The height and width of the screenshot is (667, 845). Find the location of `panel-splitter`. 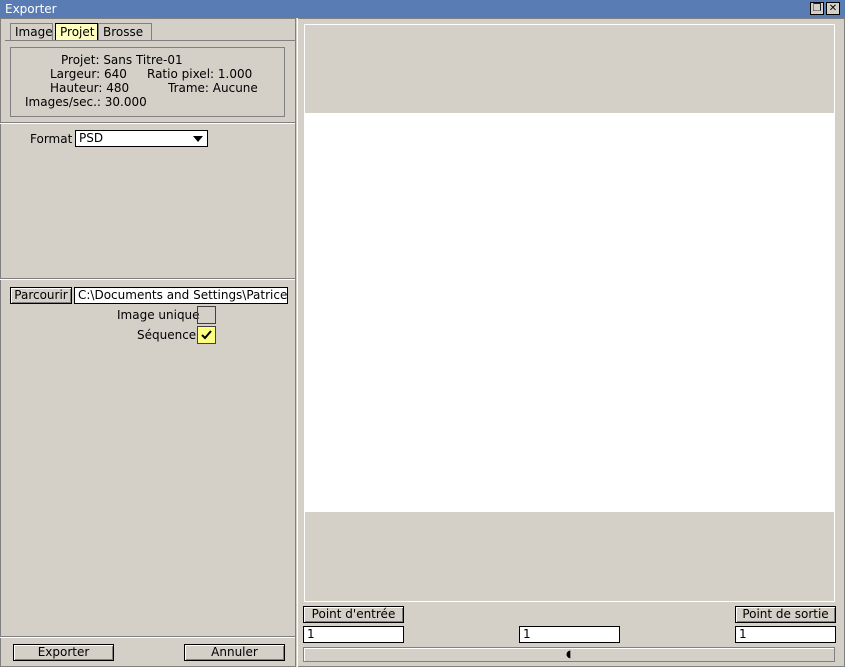

panel-splitter is located at coordinates (296, 342).